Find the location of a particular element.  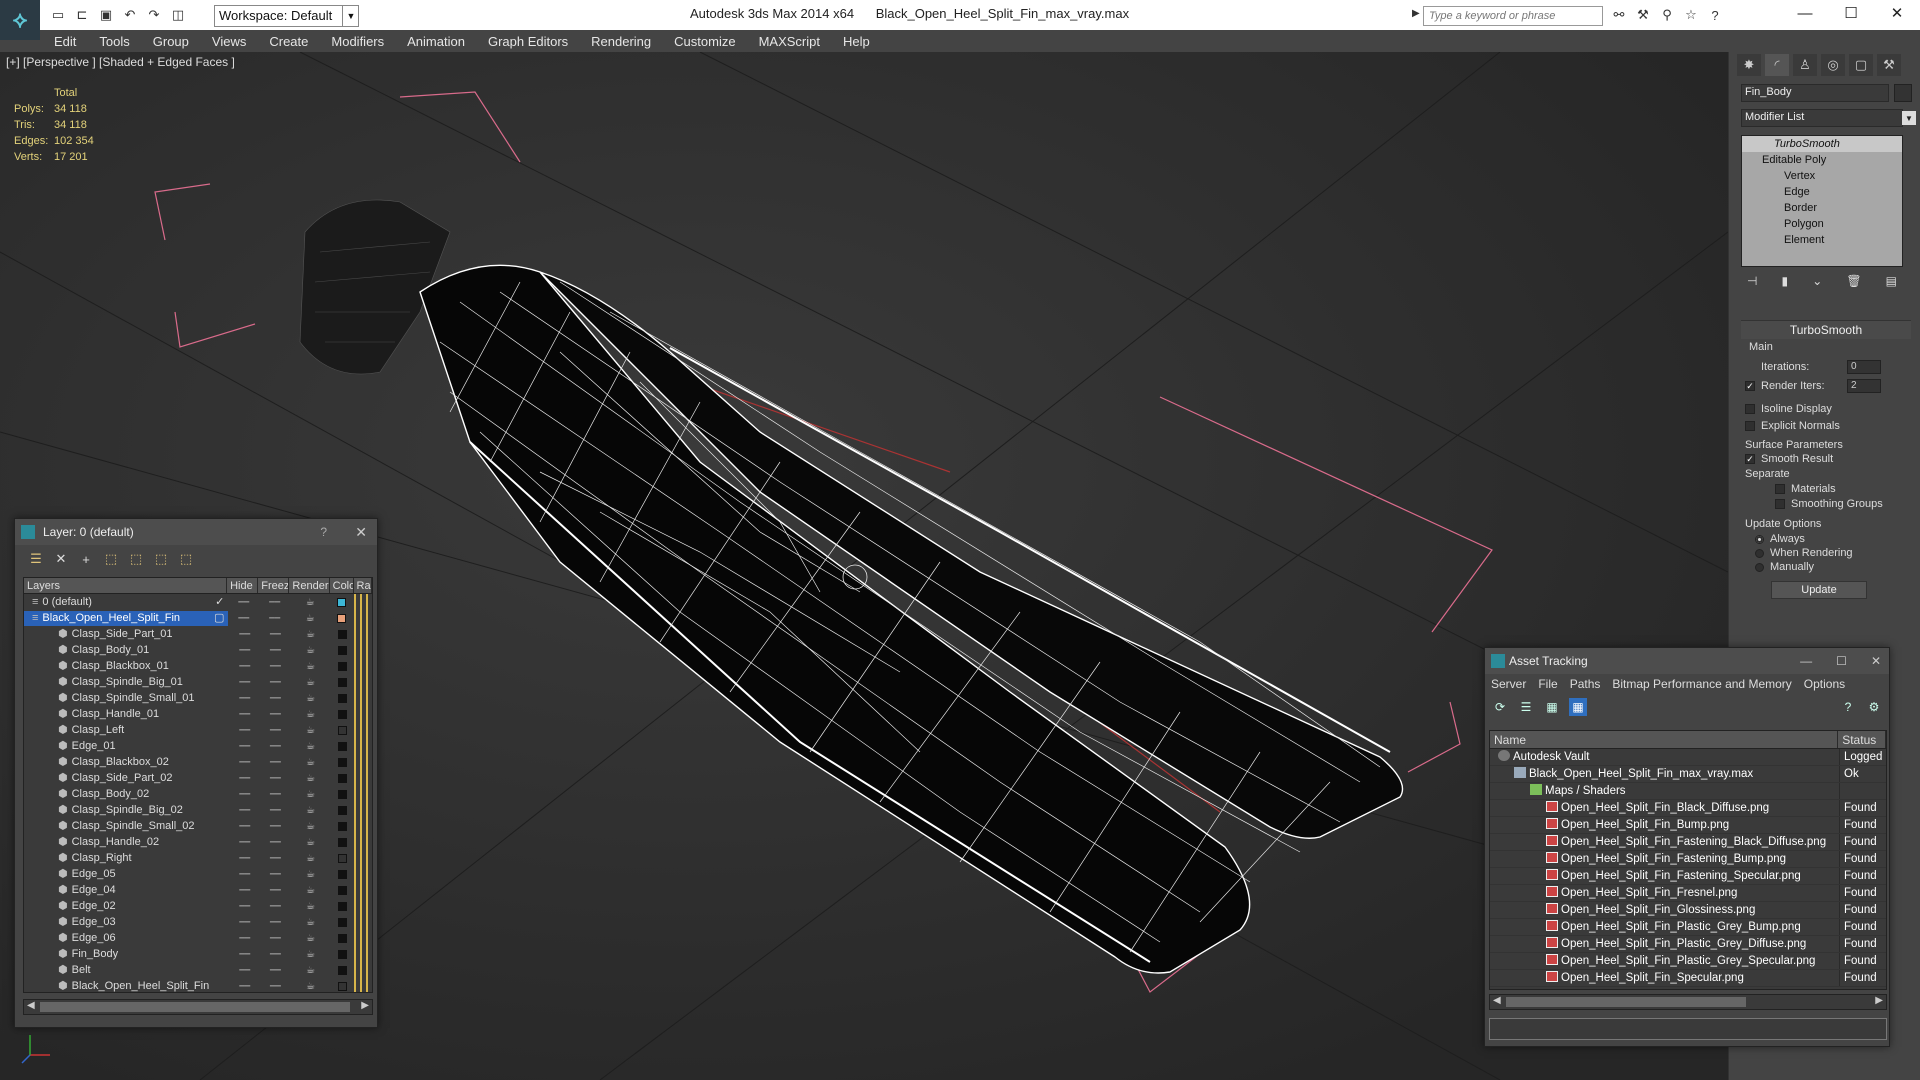

asset-row: Autodesk Vault Logged is located at coordinates (1688, 757).